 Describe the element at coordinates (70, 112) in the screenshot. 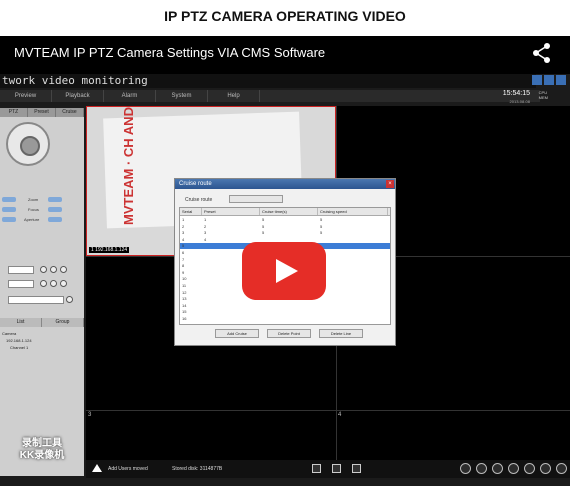

I see `tab-cruise: Cruise` at that location.